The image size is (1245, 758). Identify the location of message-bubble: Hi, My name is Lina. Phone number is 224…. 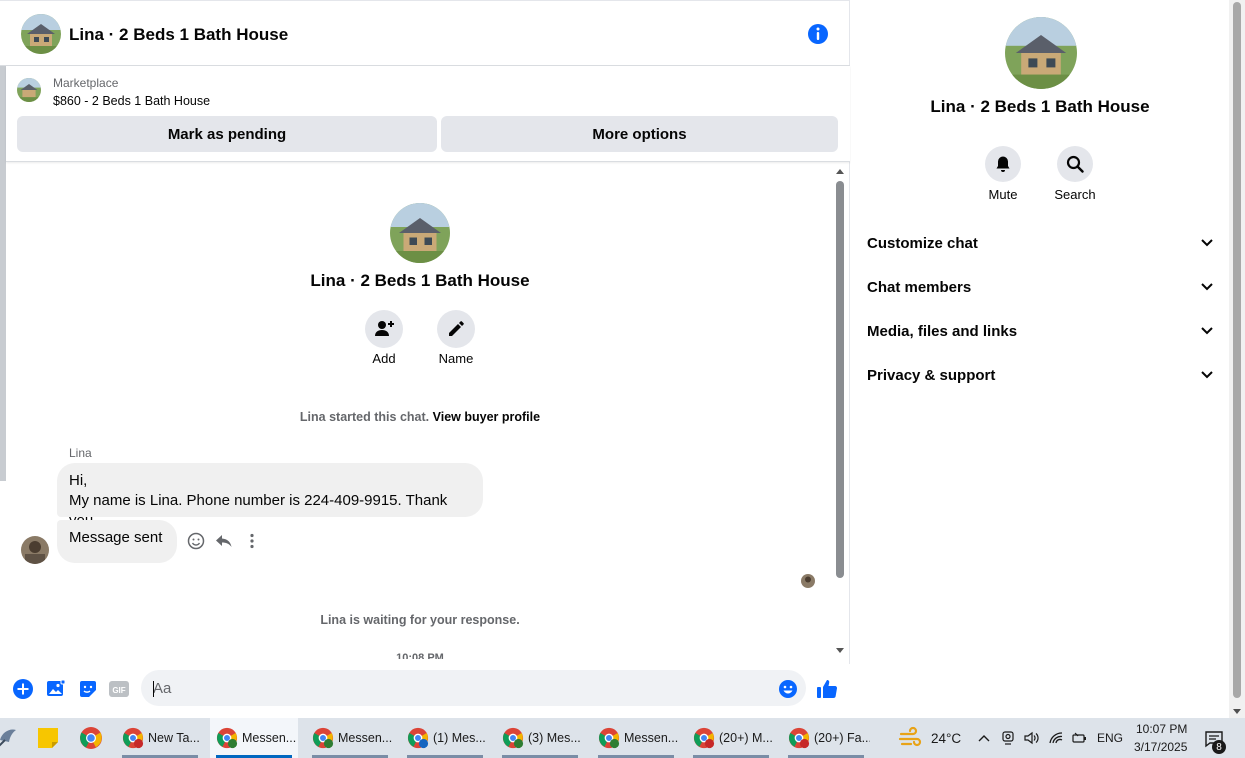
(270, 496).